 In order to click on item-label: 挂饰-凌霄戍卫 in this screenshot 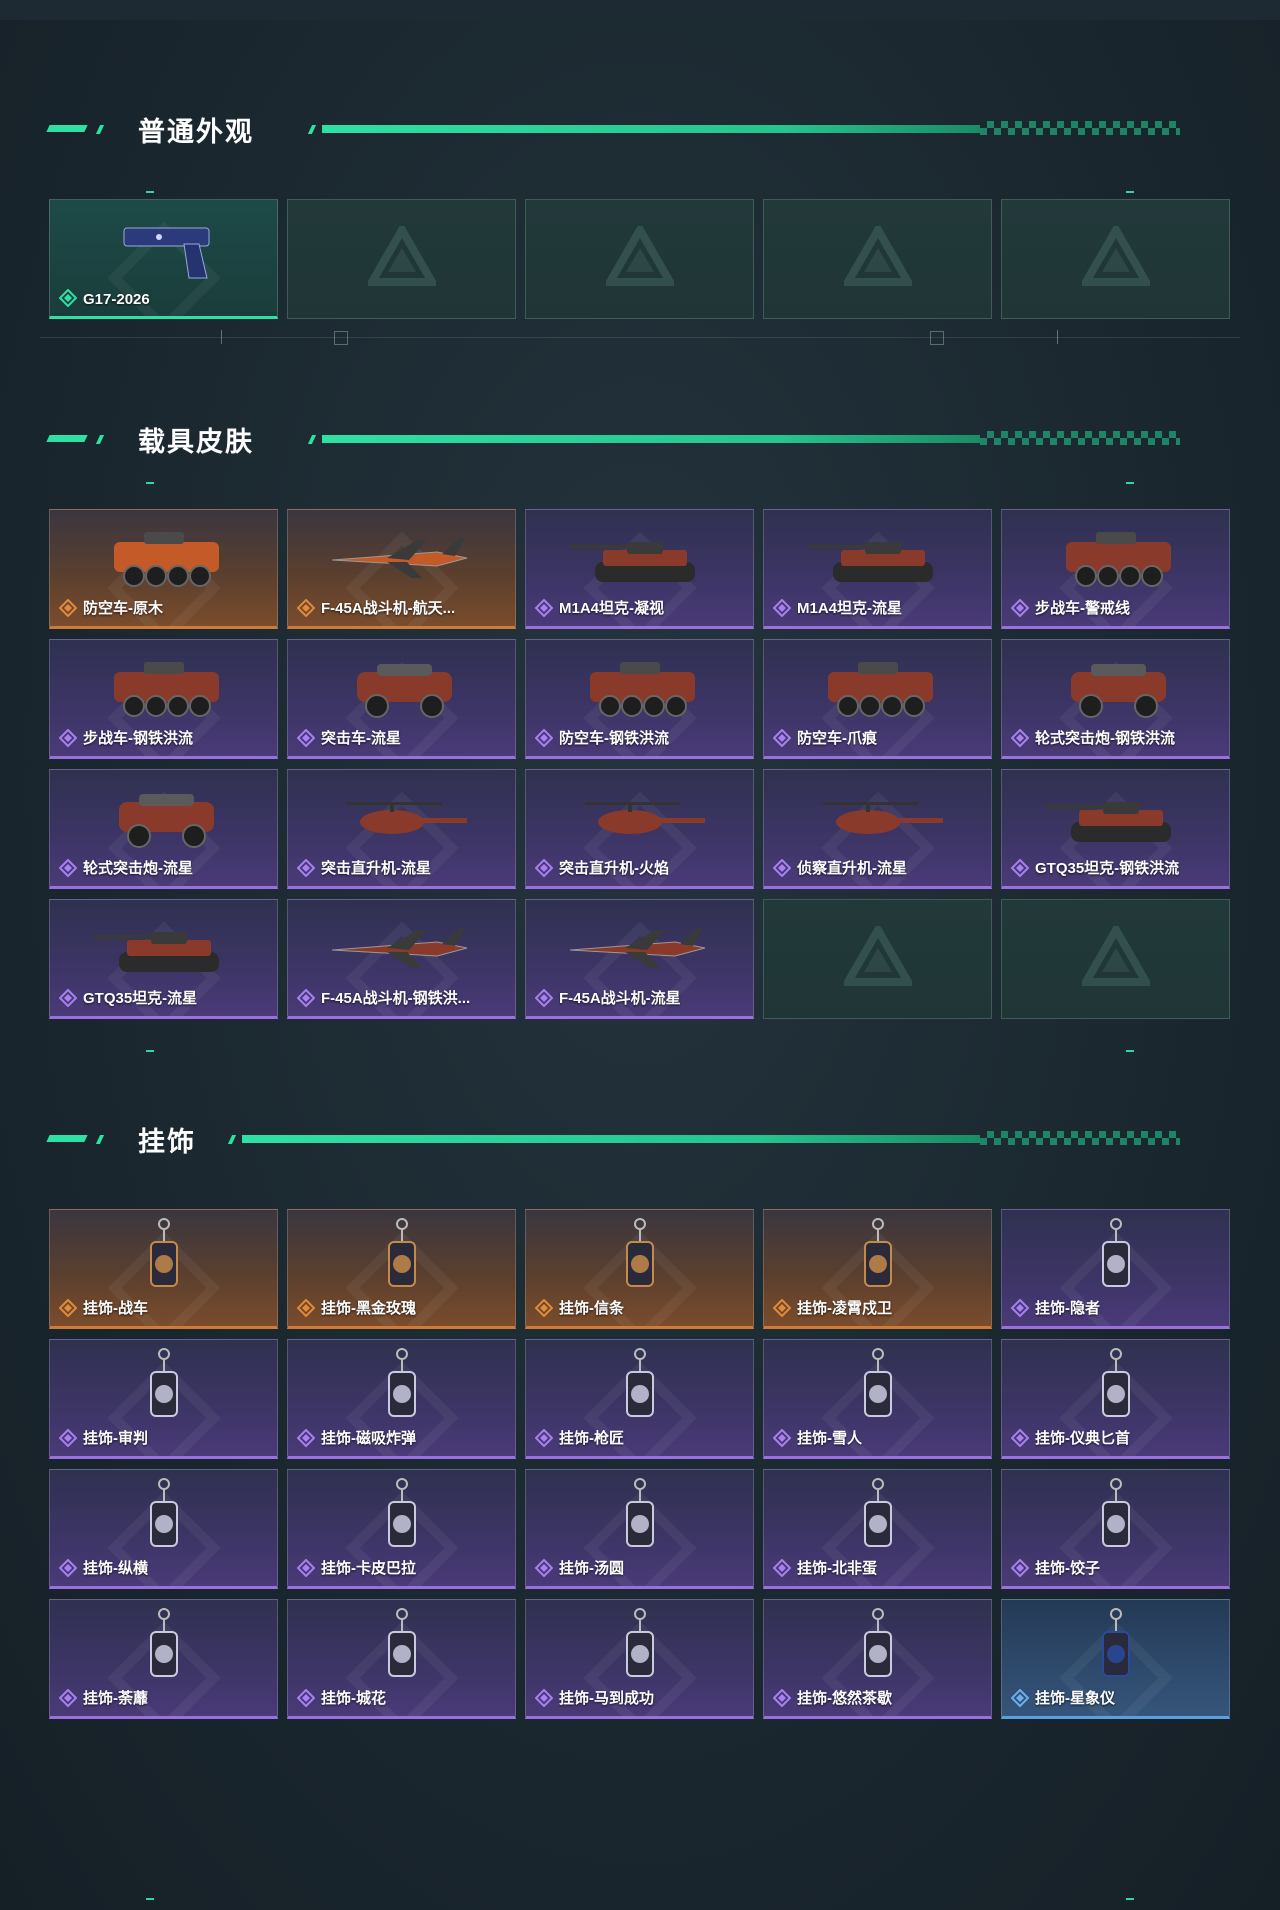, I will do `click(844, 1308)`.